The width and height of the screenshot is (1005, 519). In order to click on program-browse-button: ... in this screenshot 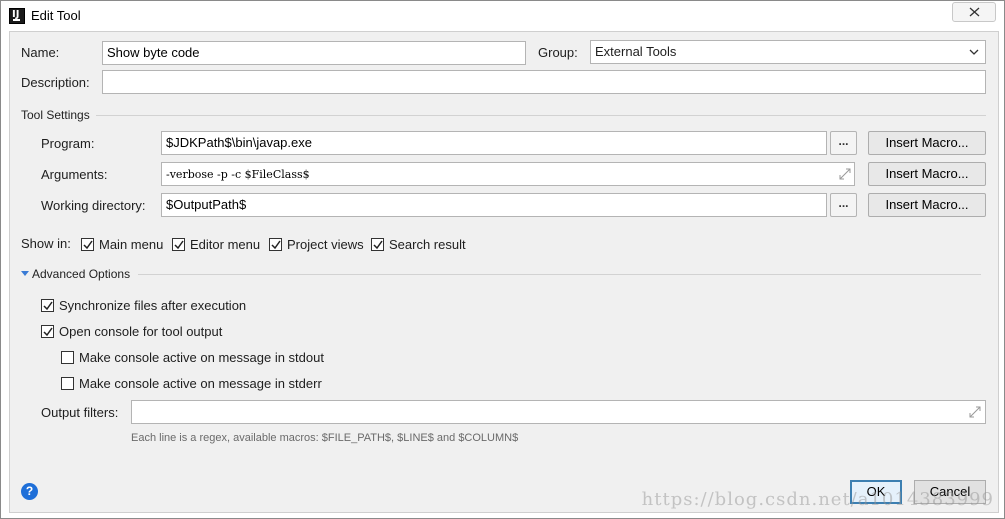, I will do `click(843, 143)`.